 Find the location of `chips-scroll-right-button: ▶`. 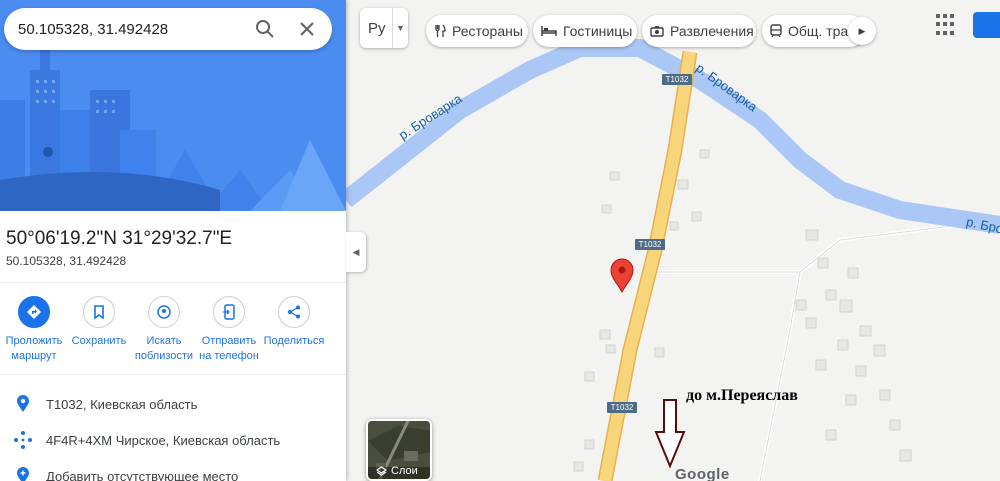

chips-scroll-right-button: ▶ is located at coordinates (862, 31).